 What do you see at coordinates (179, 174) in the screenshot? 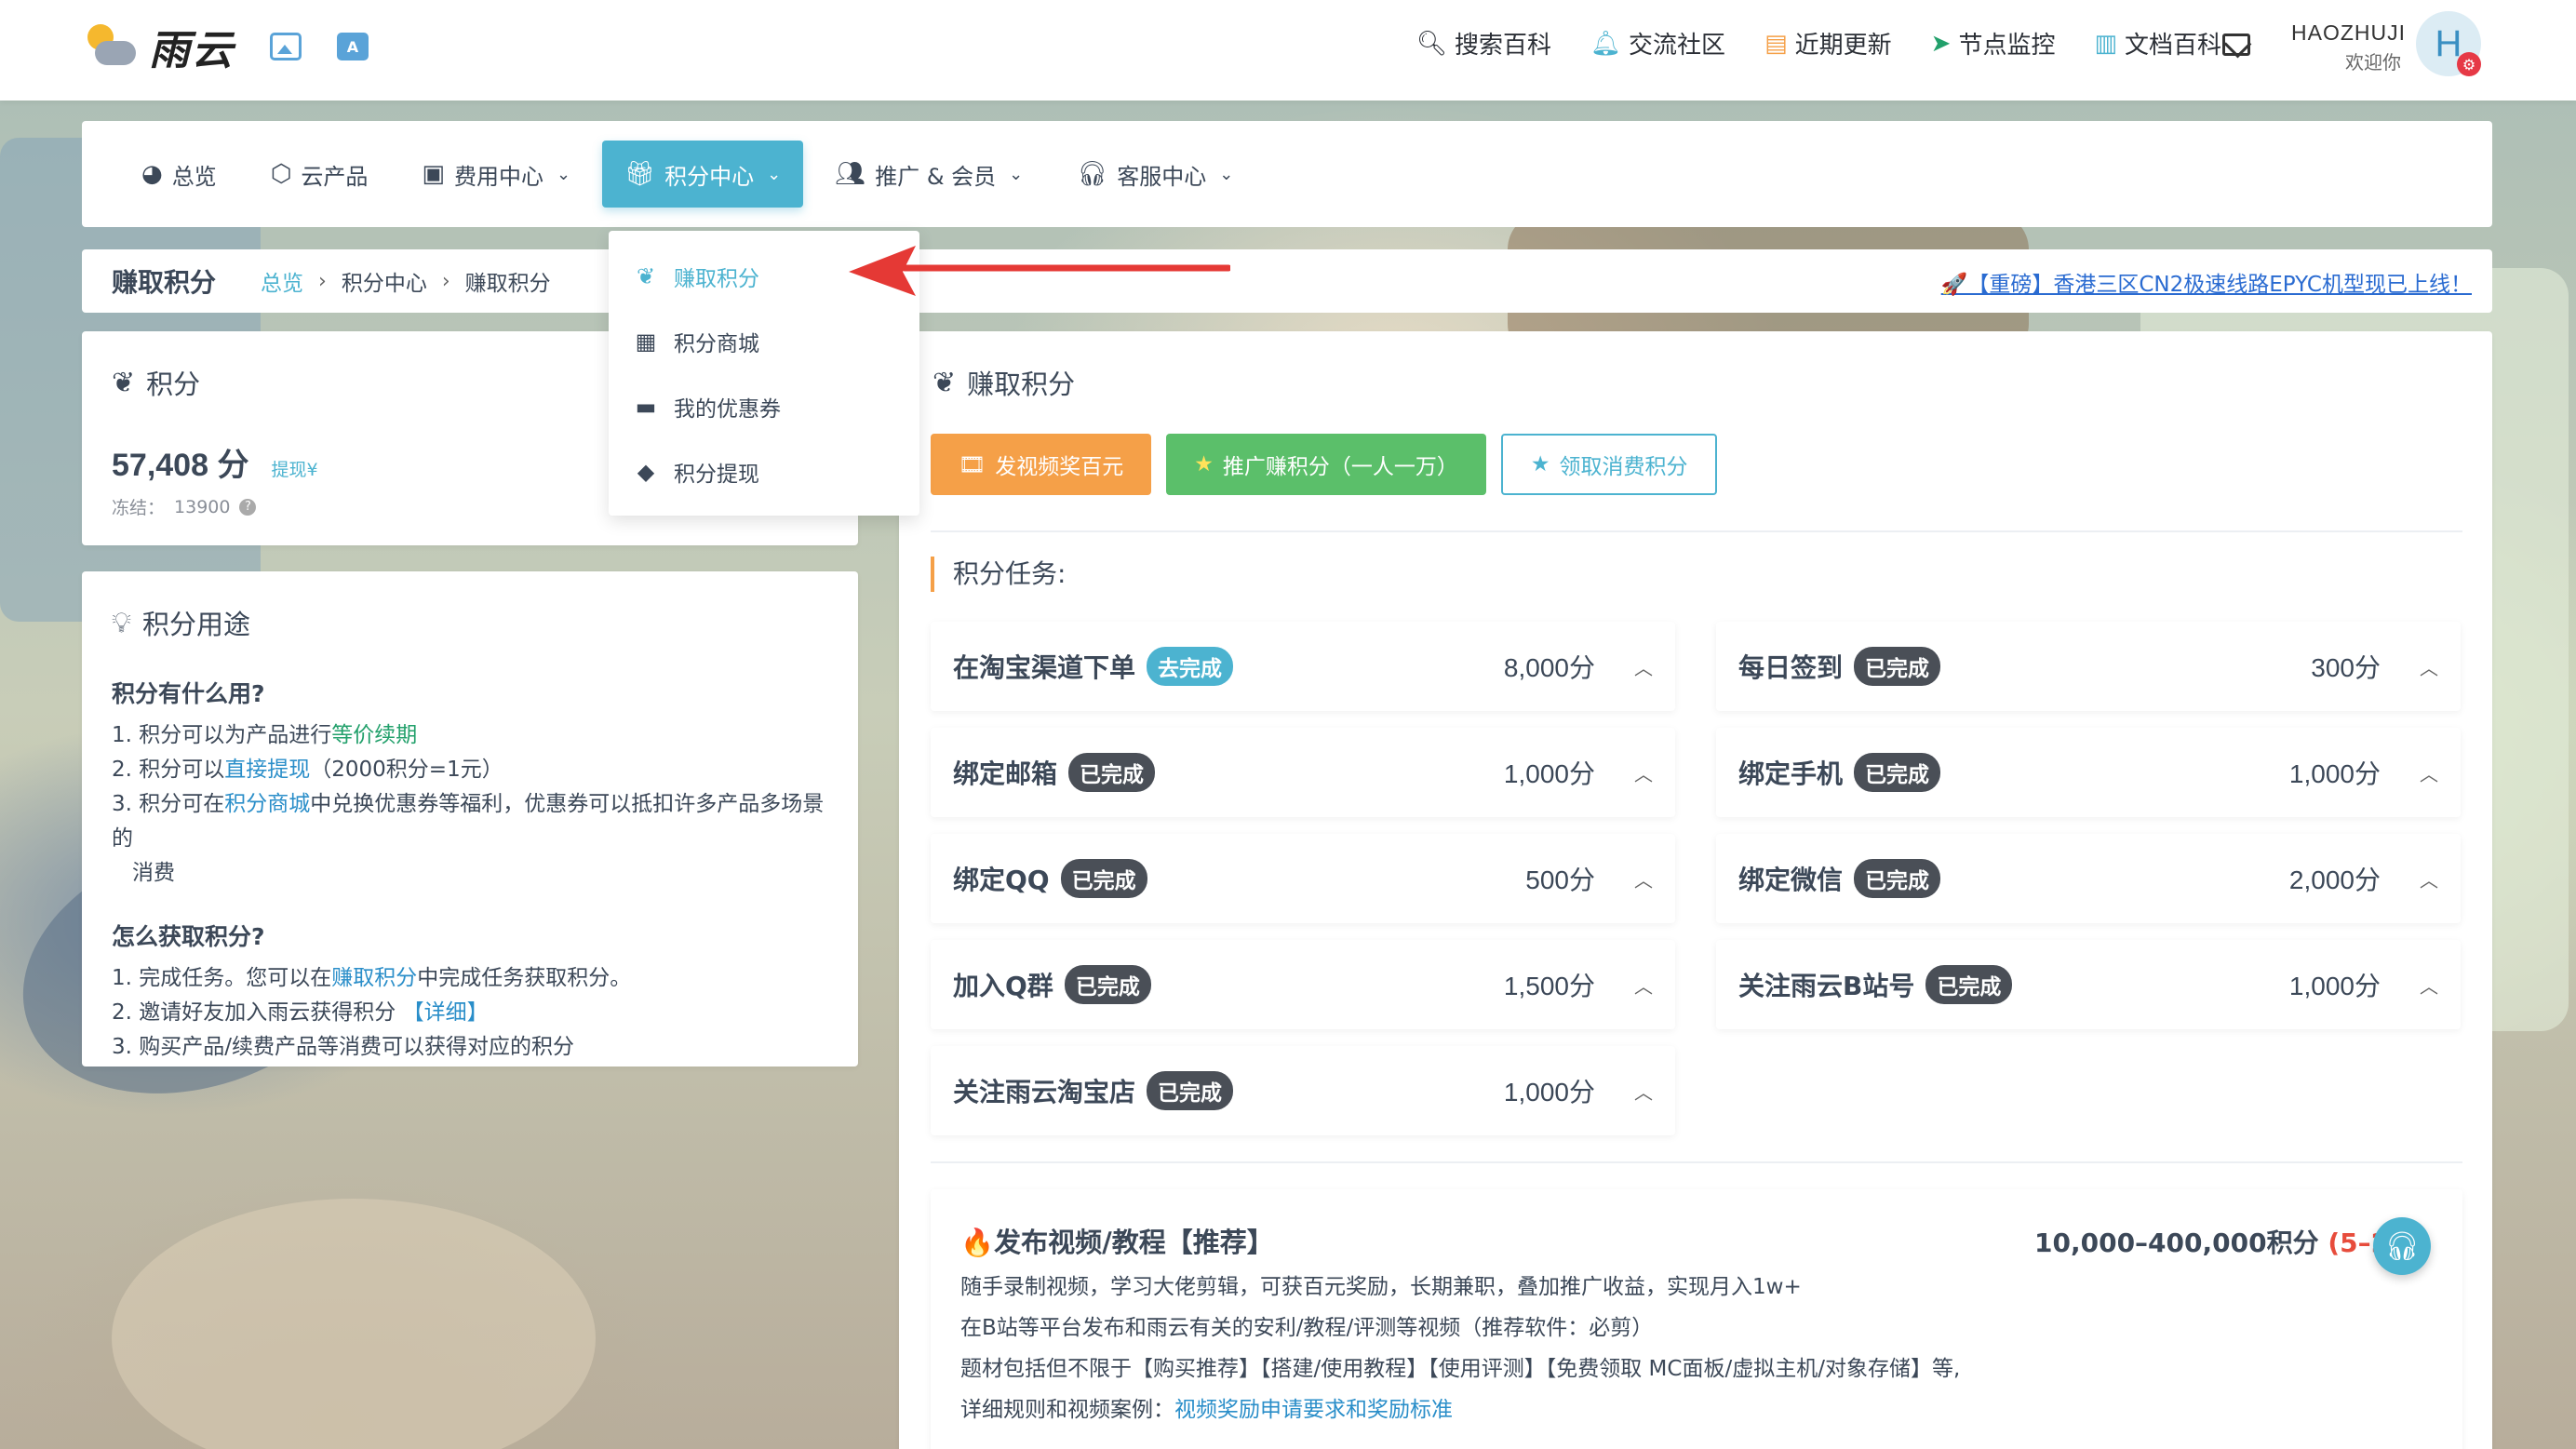
I see `nav-overview: ◕ 总览` at bounding box center [179, 174].